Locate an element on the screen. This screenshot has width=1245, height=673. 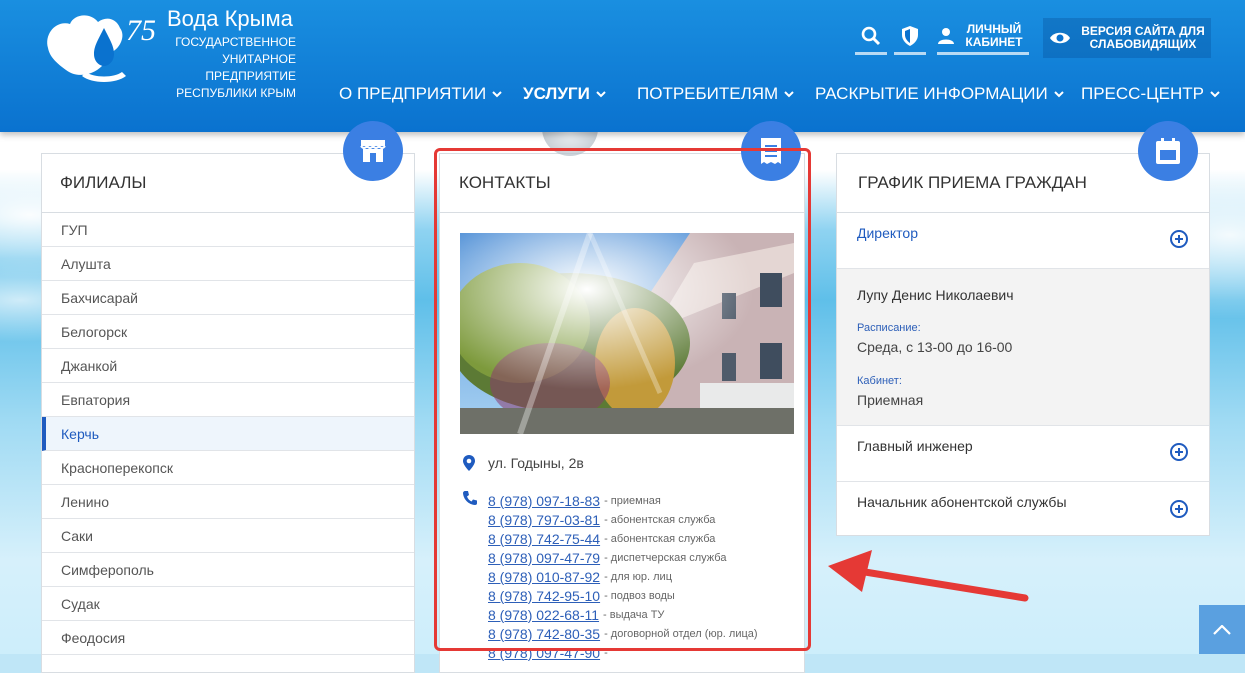
branch-item: Бахчисарай is located at coordinates (228, 298).